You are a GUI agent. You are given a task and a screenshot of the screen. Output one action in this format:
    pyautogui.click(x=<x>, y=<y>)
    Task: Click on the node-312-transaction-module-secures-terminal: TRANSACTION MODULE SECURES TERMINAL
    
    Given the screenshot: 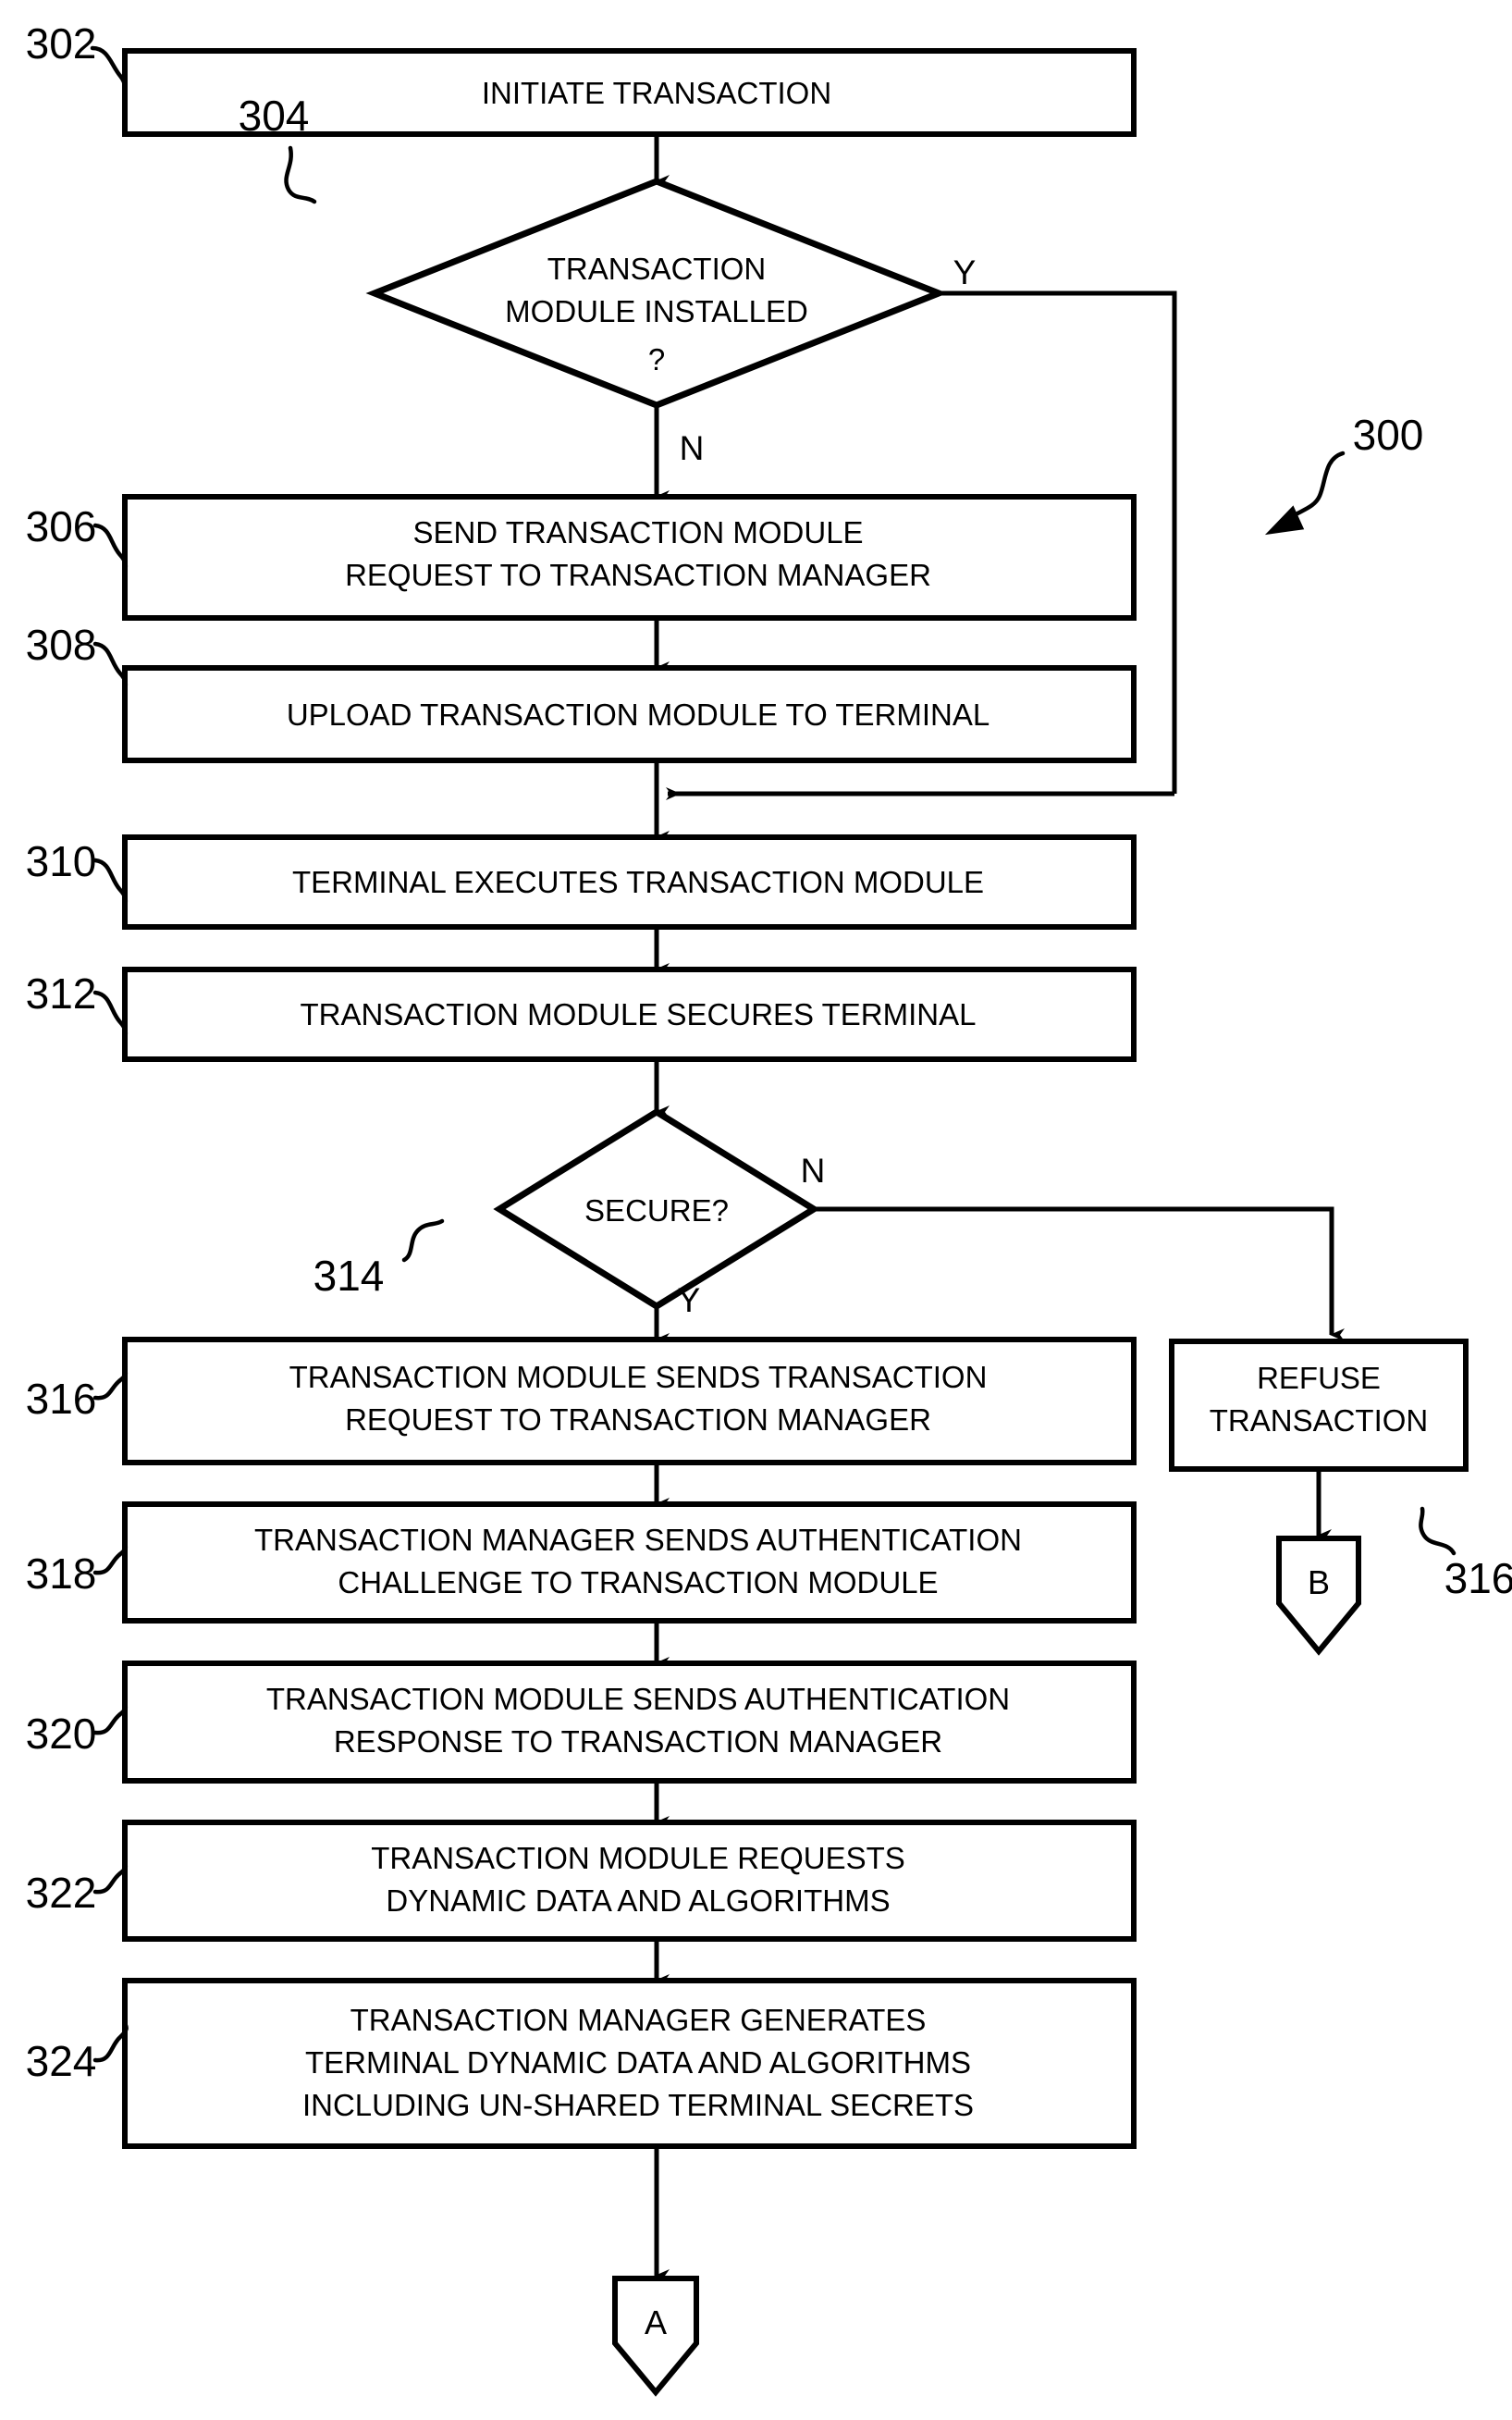 What is the action you would take?
    pyautogui.click(x=629, y=1015)
    